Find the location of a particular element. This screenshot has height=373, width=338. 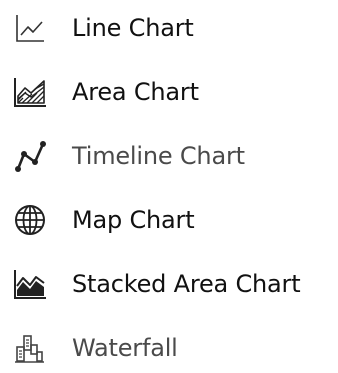

menu-item-line-chart: Line Chart is located at coordinates (169, 28).